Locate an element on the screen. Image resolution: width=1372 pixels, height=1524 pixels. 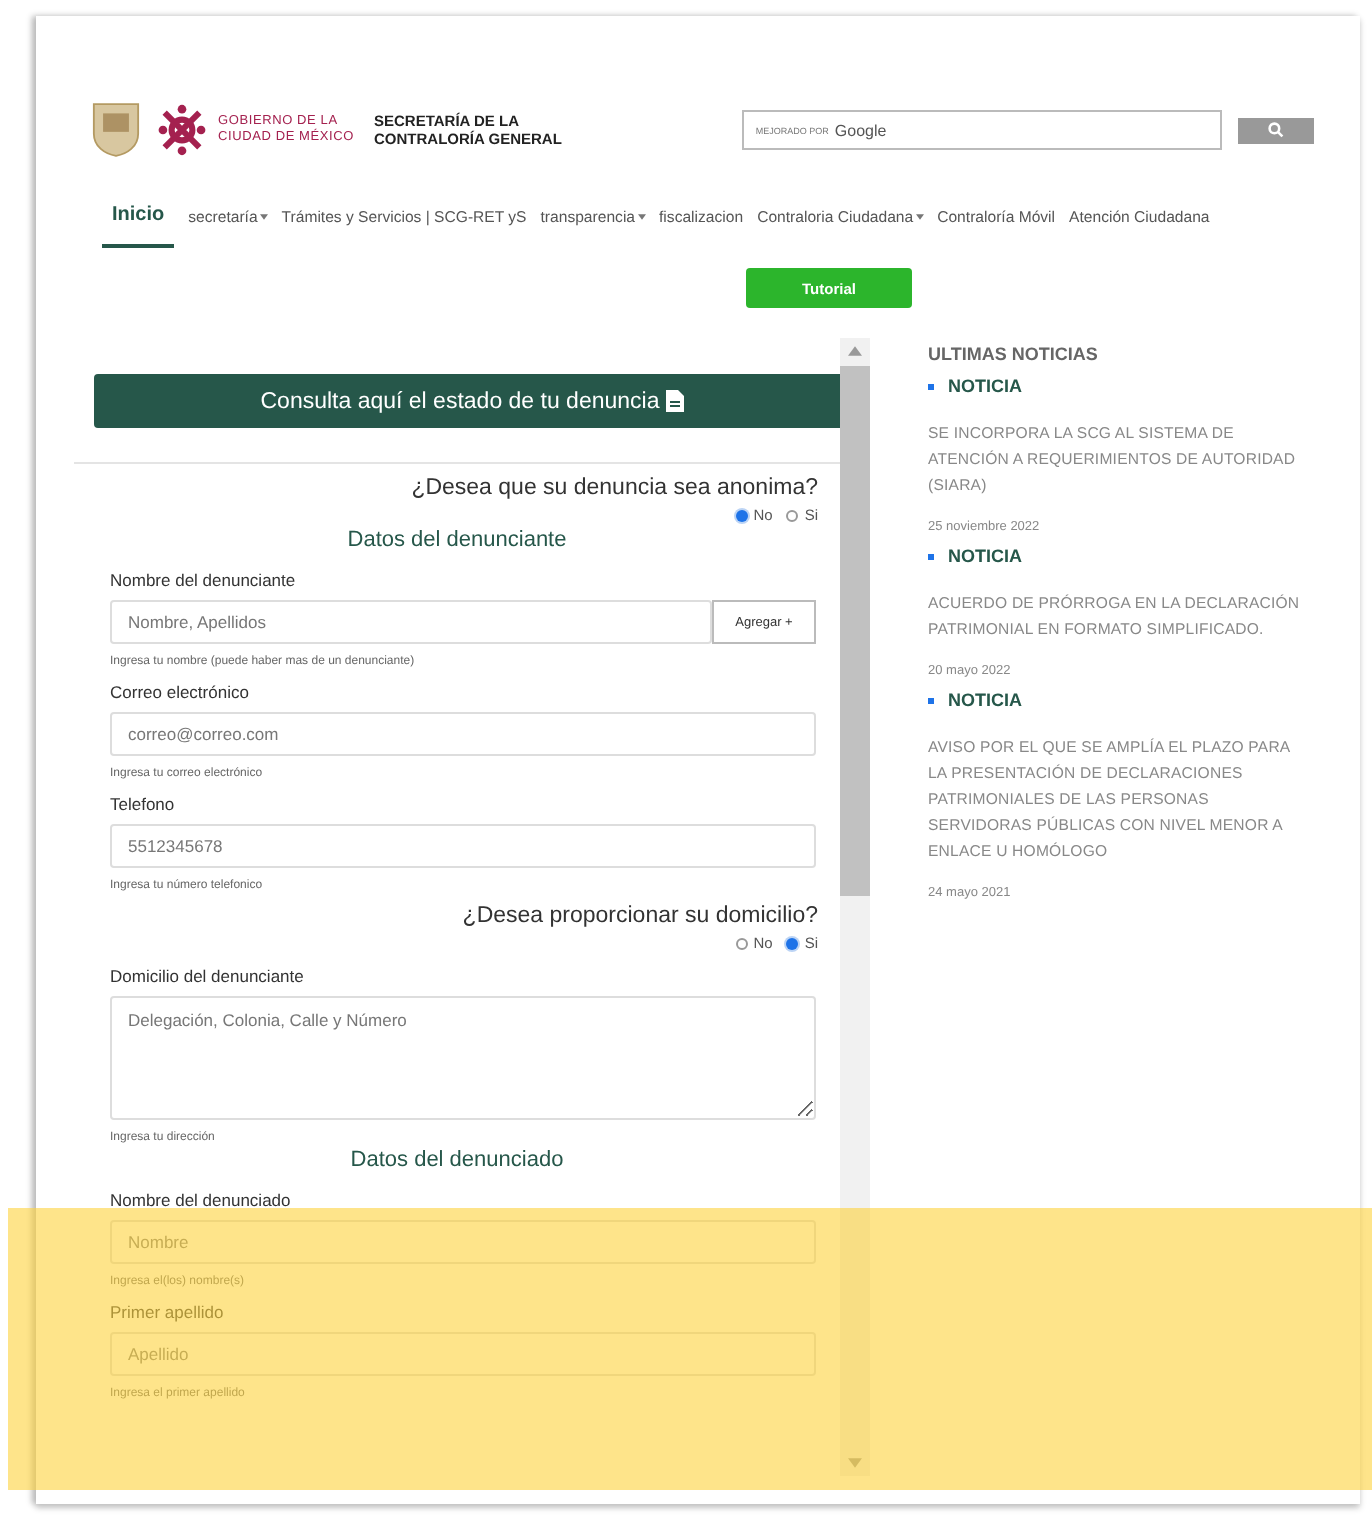
search-button is located at coordinates (1275, 130).